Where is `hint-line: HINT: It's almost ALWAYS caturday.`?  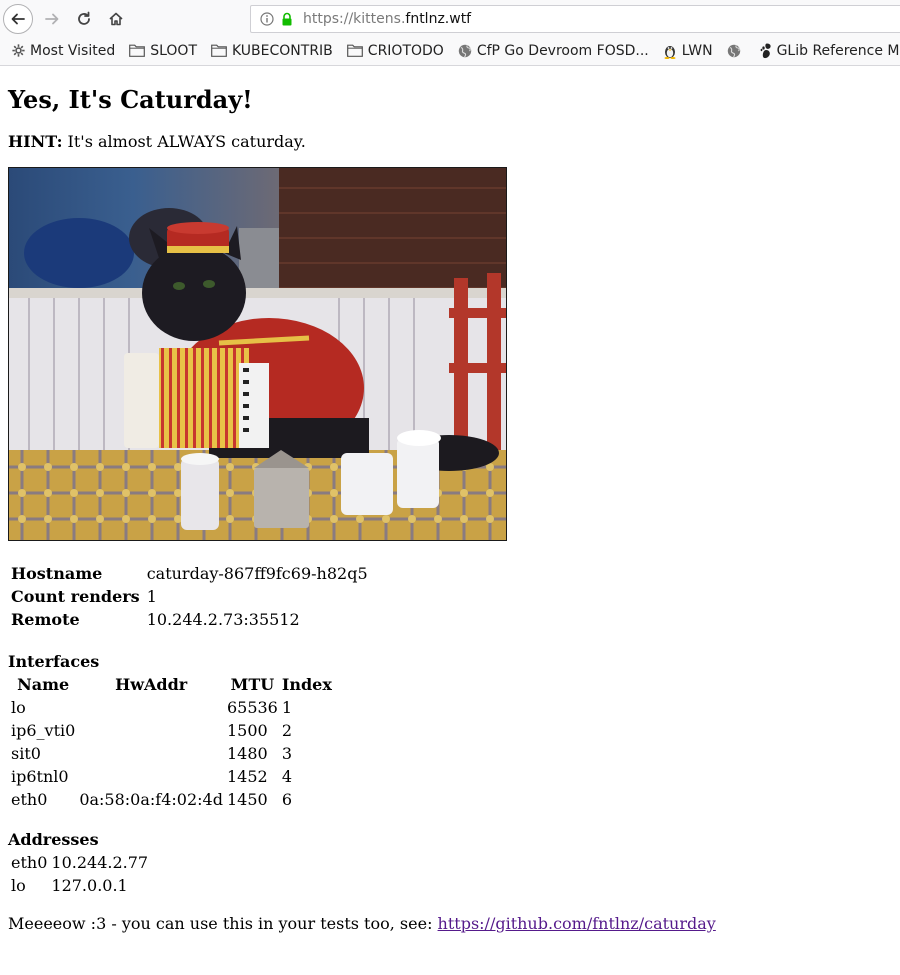
hint-line: HINT: It's almost ALWAYS caturday. is located at coordinates (450, 142).